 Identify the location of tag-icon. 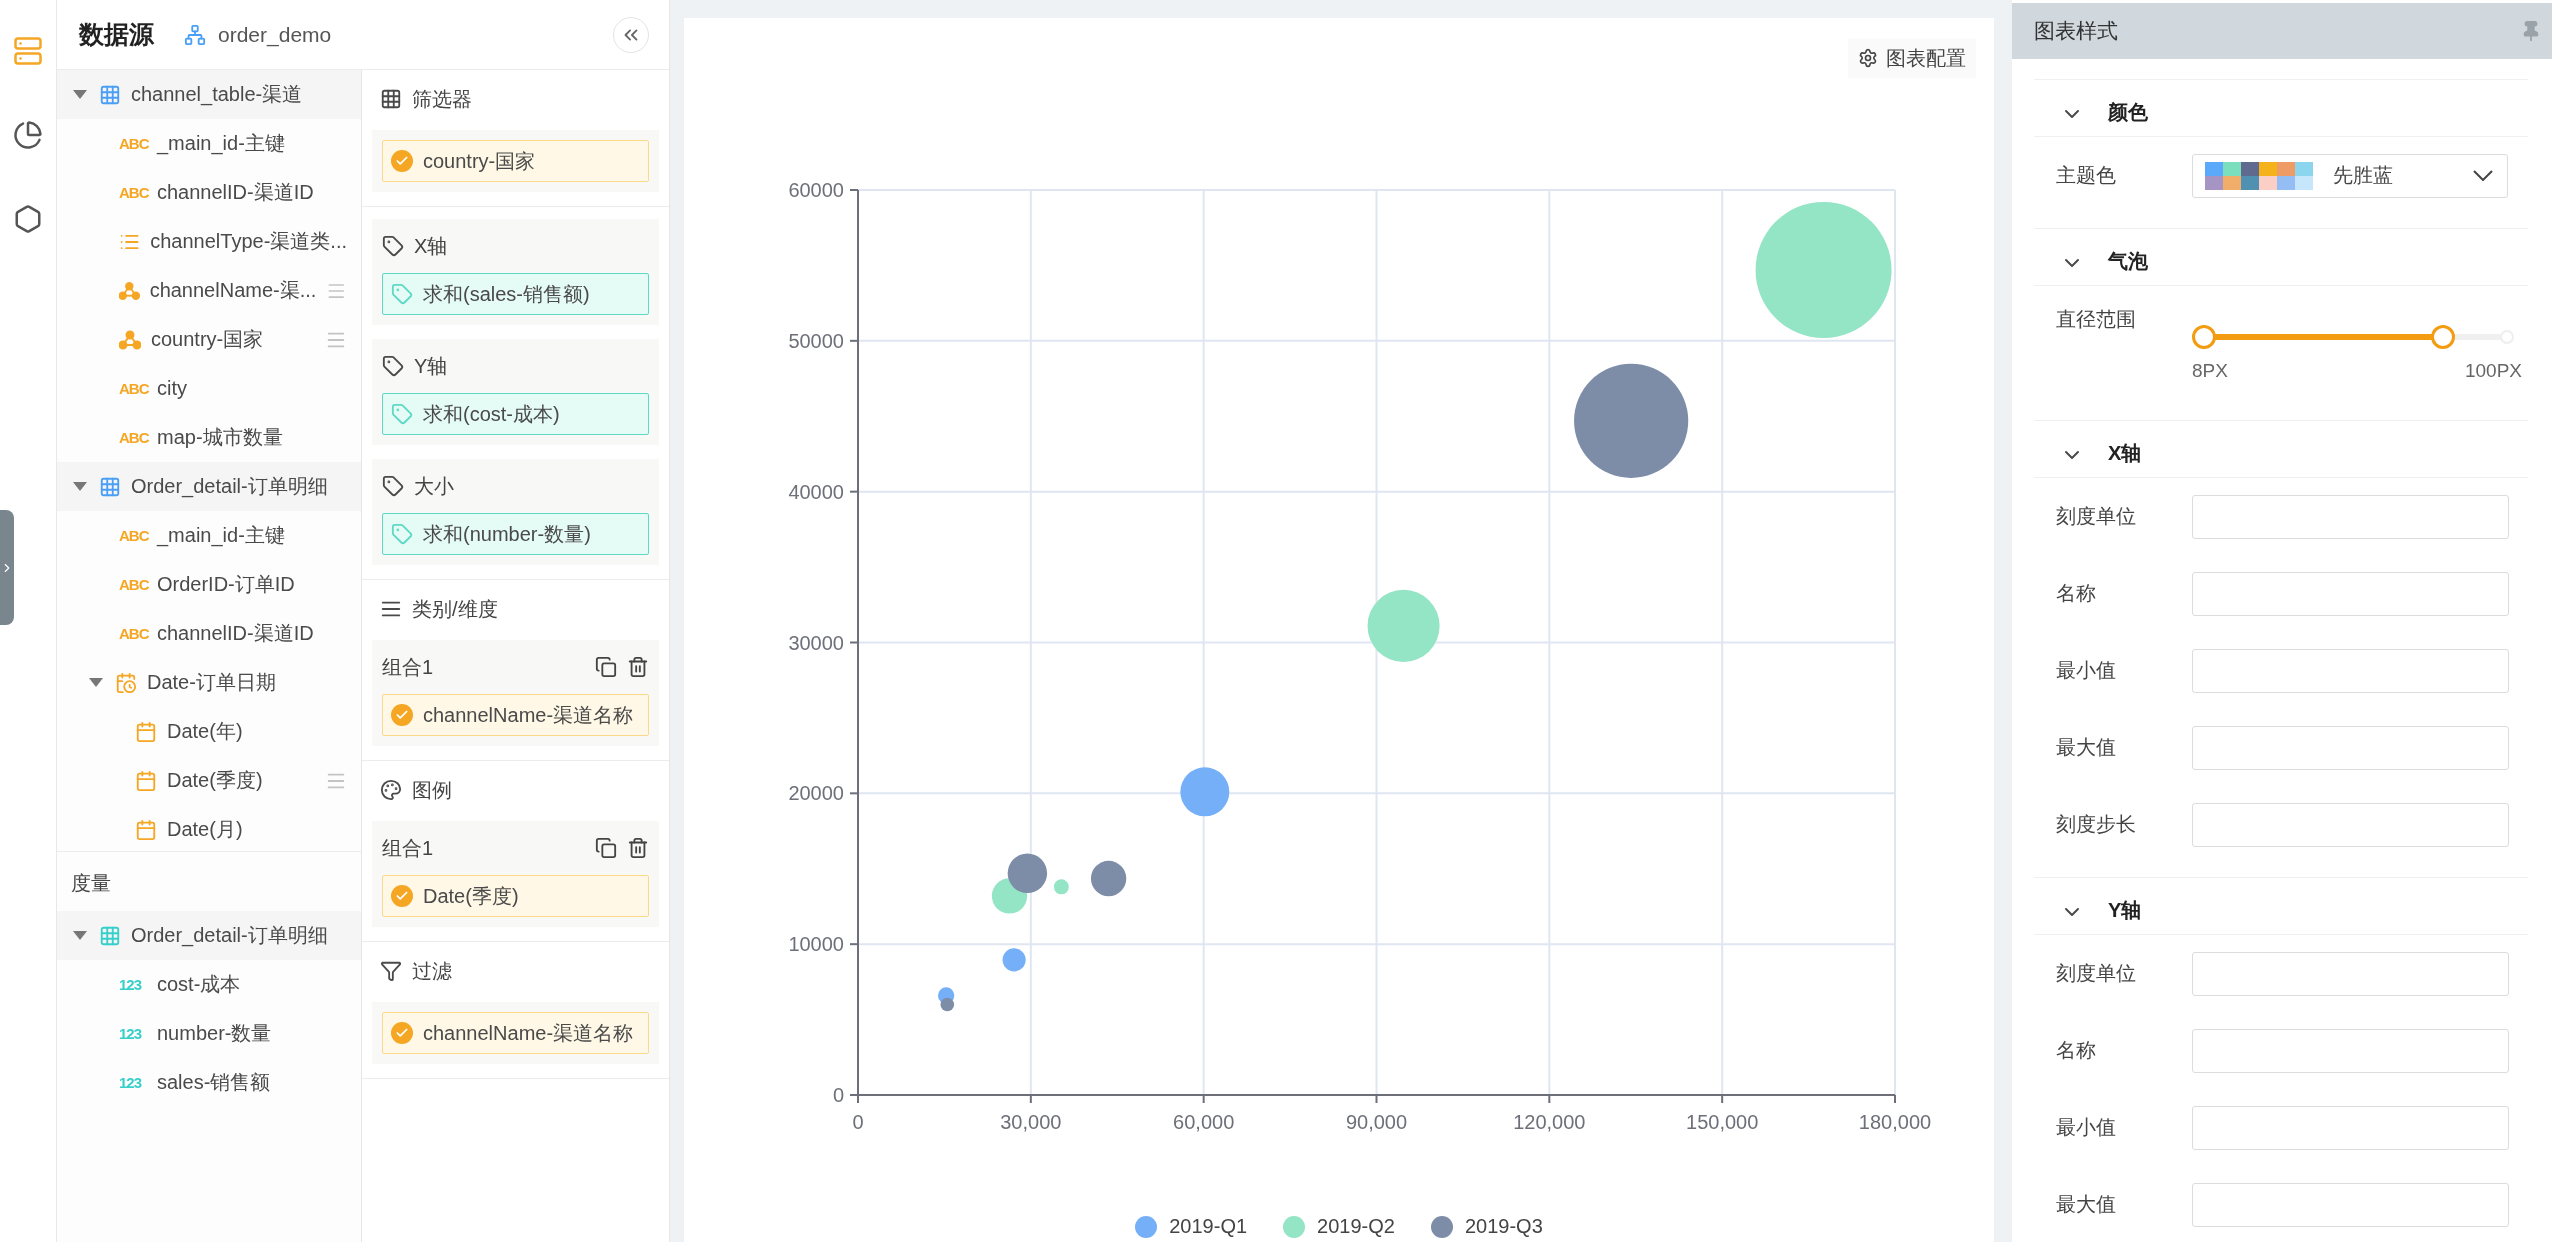
(393, 366).